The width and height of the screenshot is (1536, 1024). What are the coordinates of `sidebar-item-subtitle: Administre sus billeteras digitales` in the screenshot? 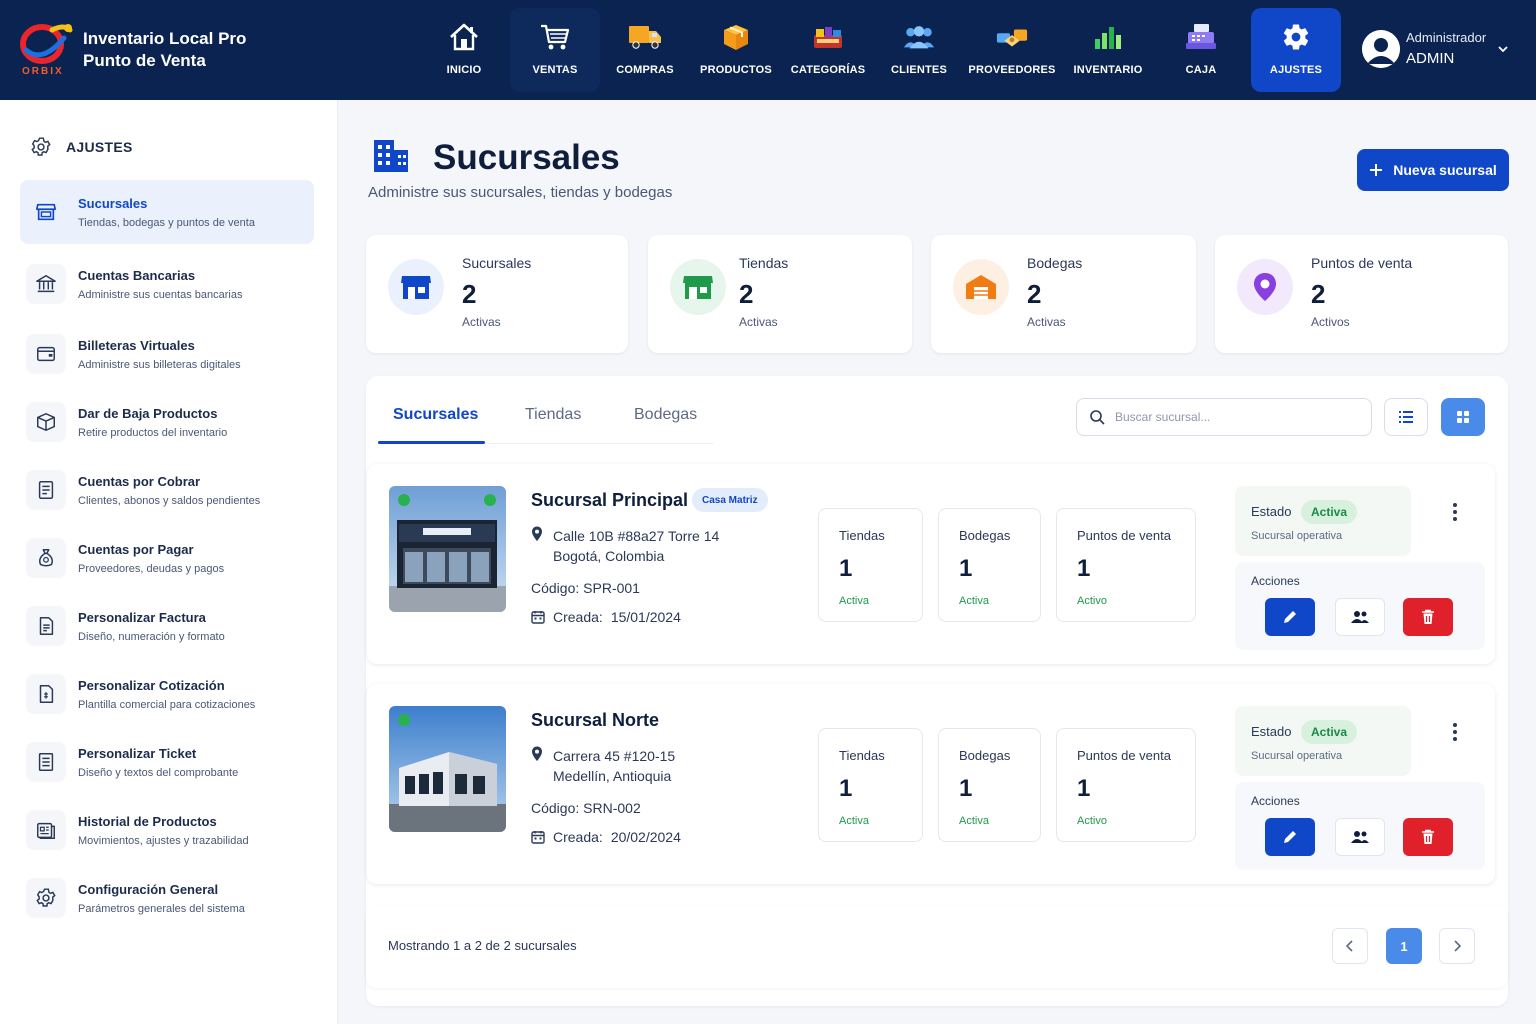 It's located at (159, 365).